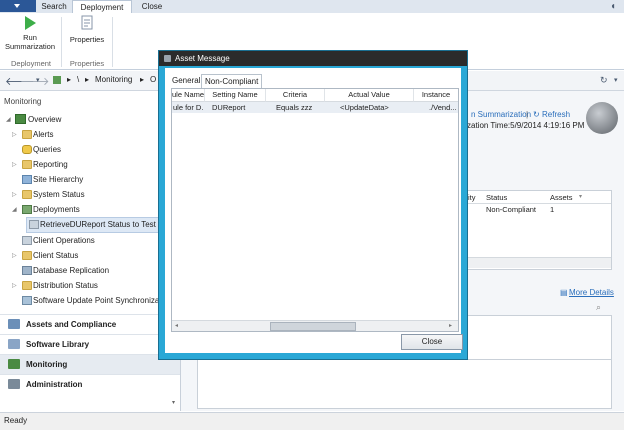 This screenshot has height=430, width=624. What do you see at coordinates (47, 364) in the screenshot?
I see `workspace-label: Monitoring` at bounding box center [47, 364].